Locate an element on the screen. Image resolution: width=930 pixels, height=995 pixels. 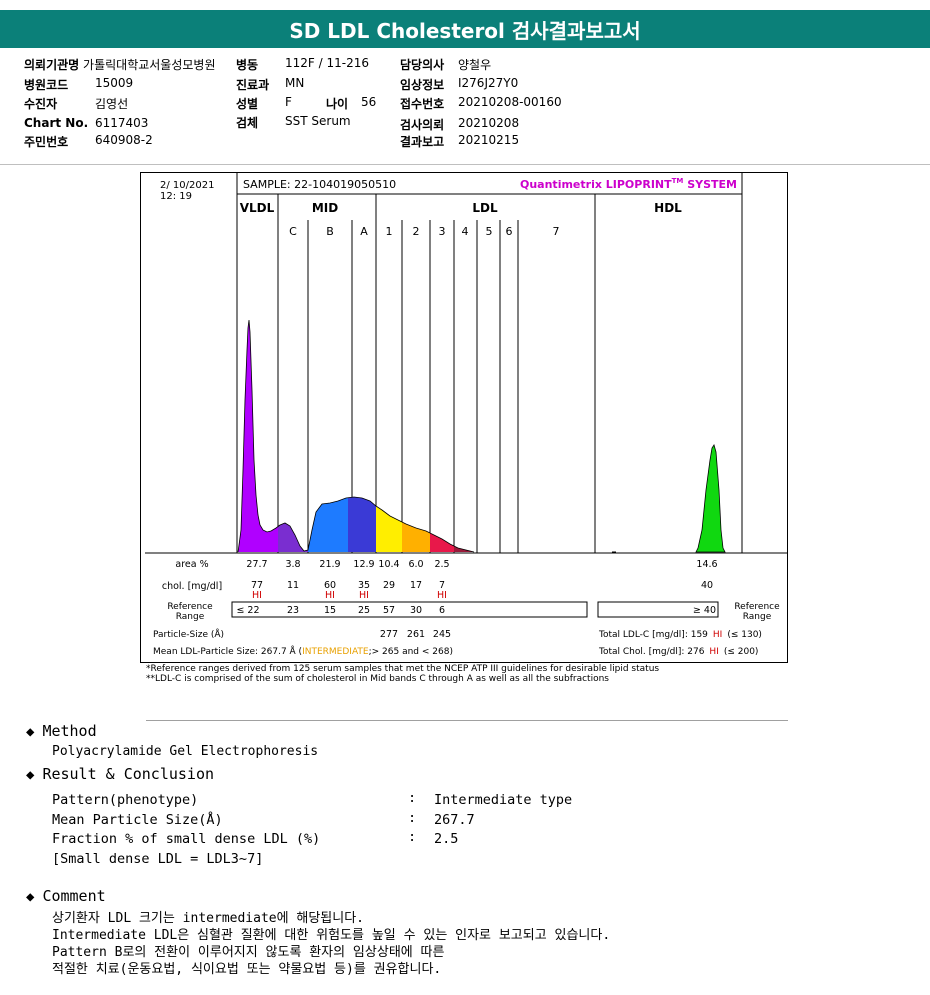
band-label-b: B is located at coordinates (330, 231).